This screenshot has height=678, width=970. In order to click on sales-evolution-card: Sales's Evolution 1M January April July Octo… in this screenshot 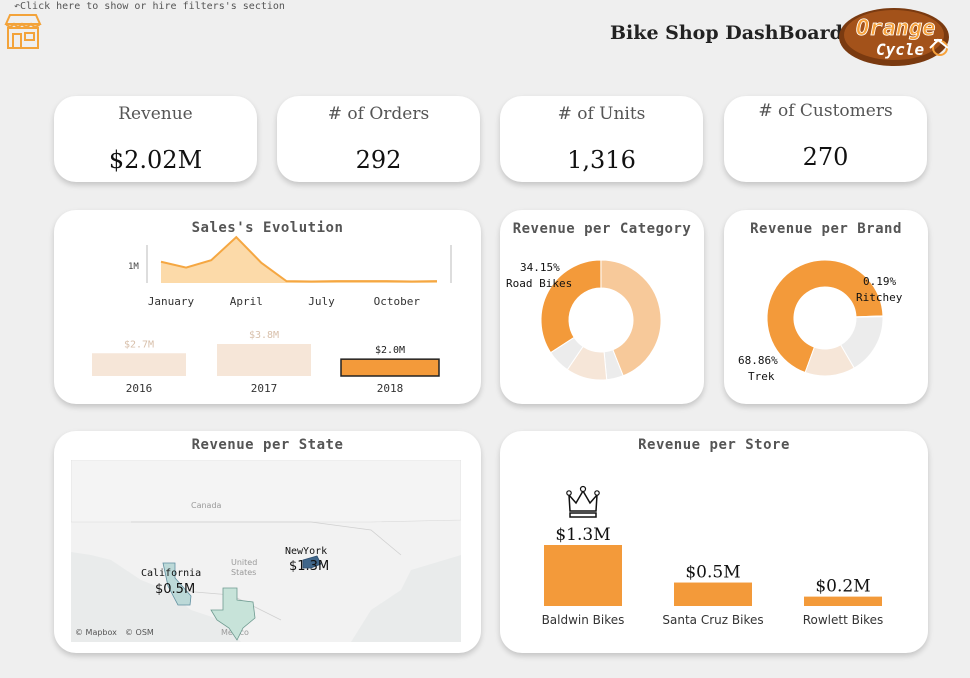, I will do `click(267, 307)`.